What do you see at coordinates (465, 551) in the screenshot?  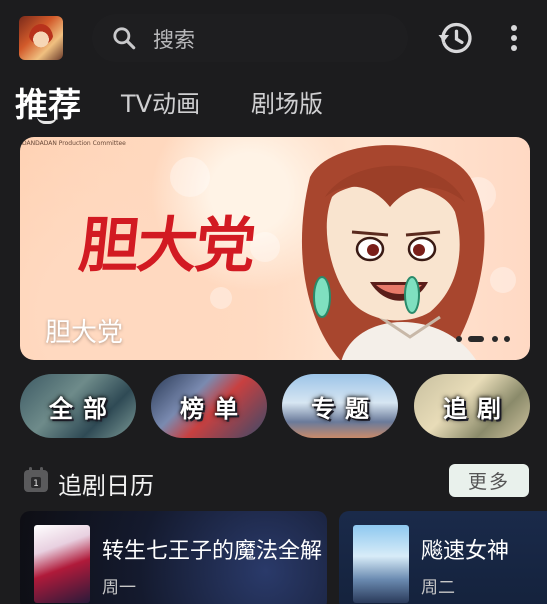 I see `card-title: 飚速女神` at bounding box center [465, 551].